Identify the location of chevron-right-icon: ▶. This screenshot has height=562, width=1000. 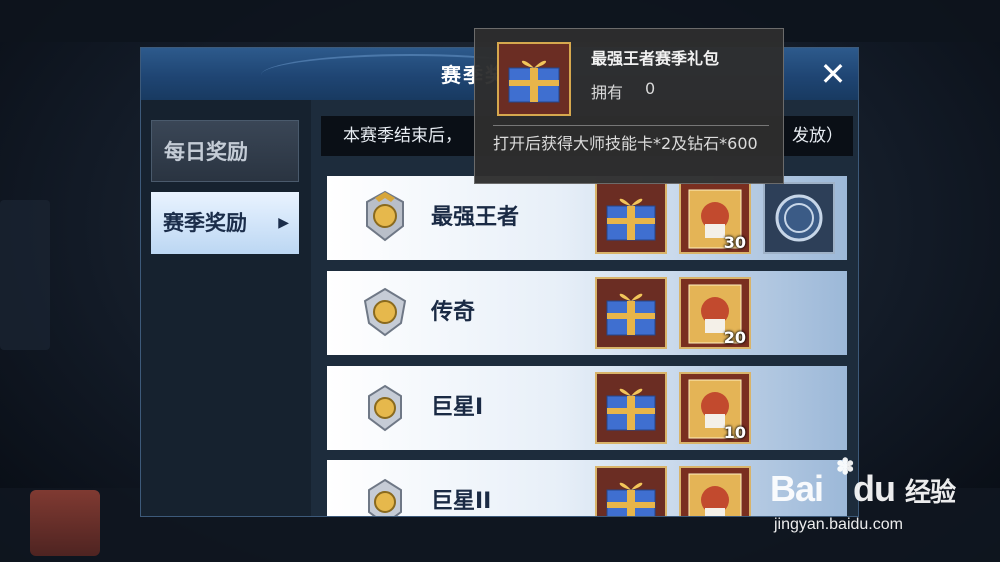
(283, 223).